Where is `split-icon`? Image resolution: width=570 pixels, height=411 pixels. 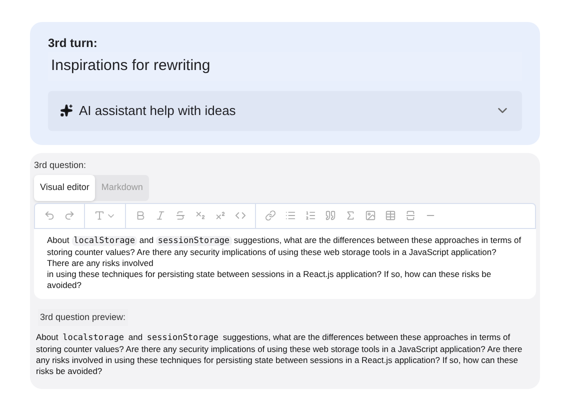
split-icon is located at coordinates (410, 215).